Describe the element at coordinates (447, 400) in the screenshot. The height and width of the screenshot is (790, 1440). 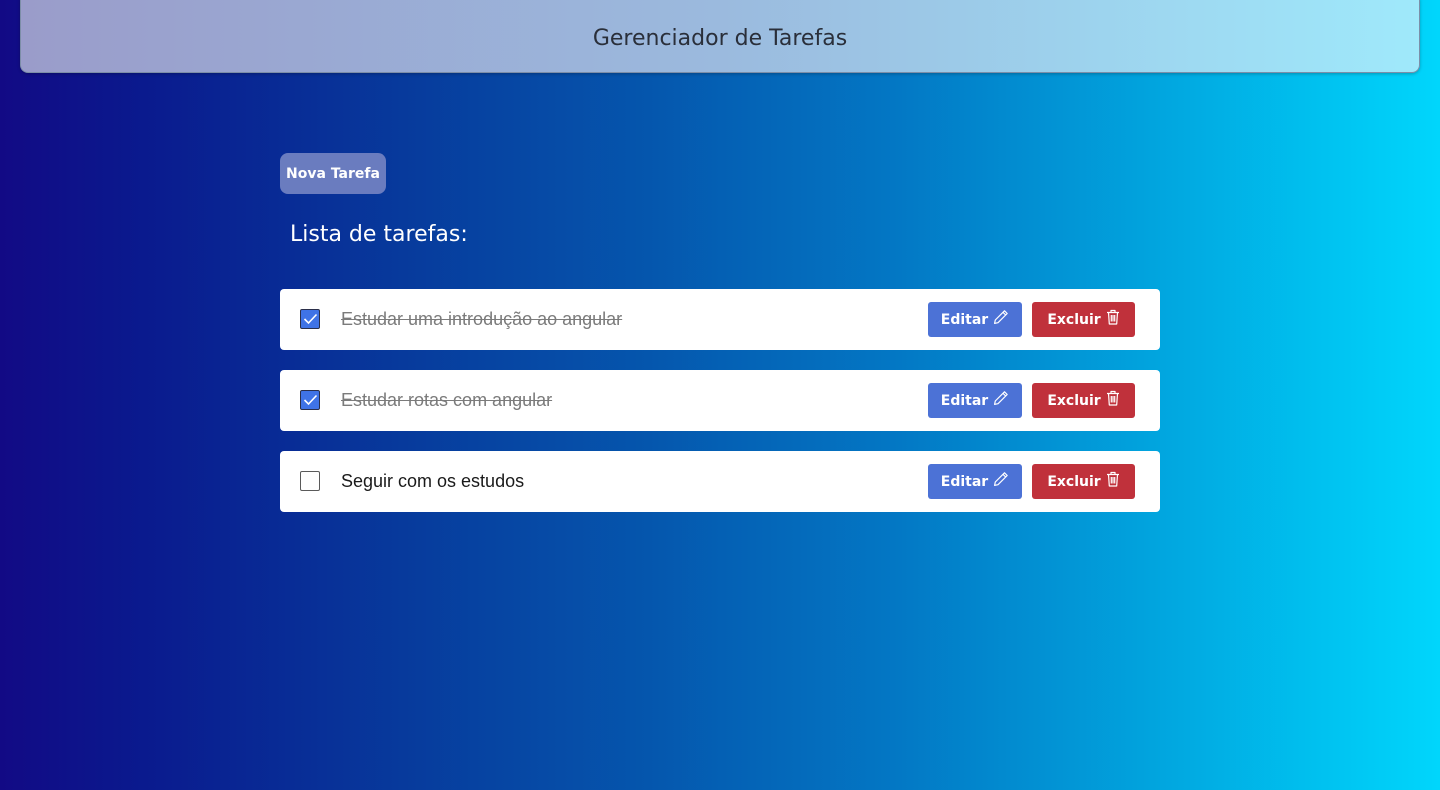
I see `task-text: Estudar rotas com angular` at that location.